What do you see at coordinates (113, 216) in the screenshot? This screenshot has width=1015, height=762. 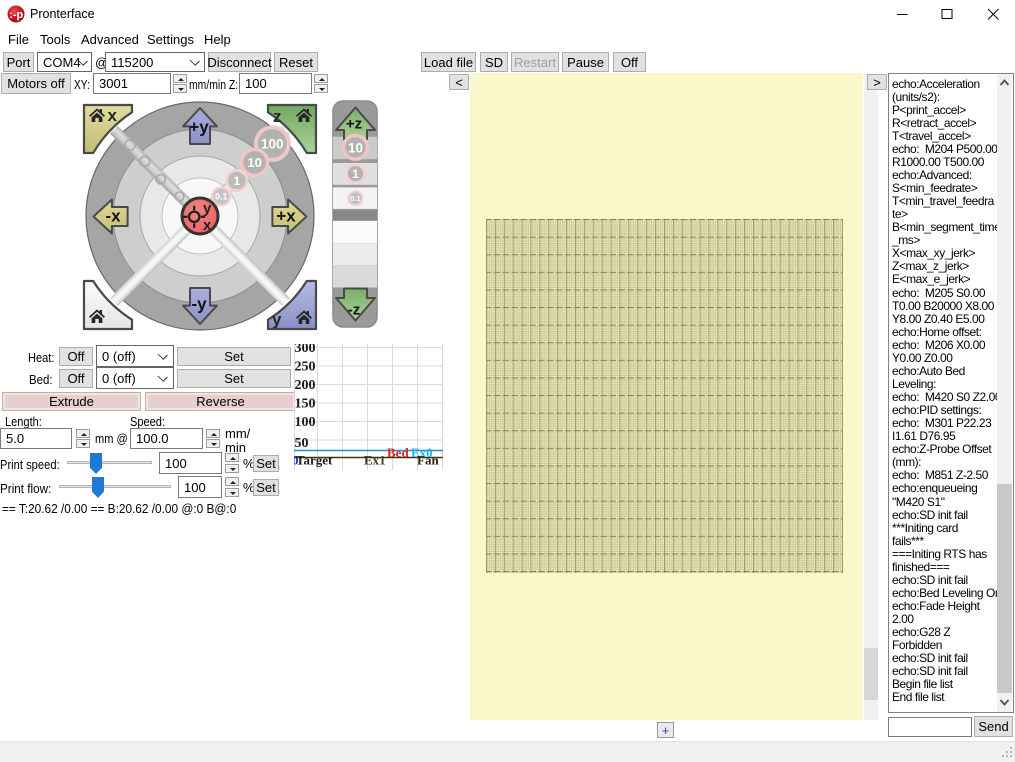 I see `svg-text: -x` at bounding box center [113, 216].